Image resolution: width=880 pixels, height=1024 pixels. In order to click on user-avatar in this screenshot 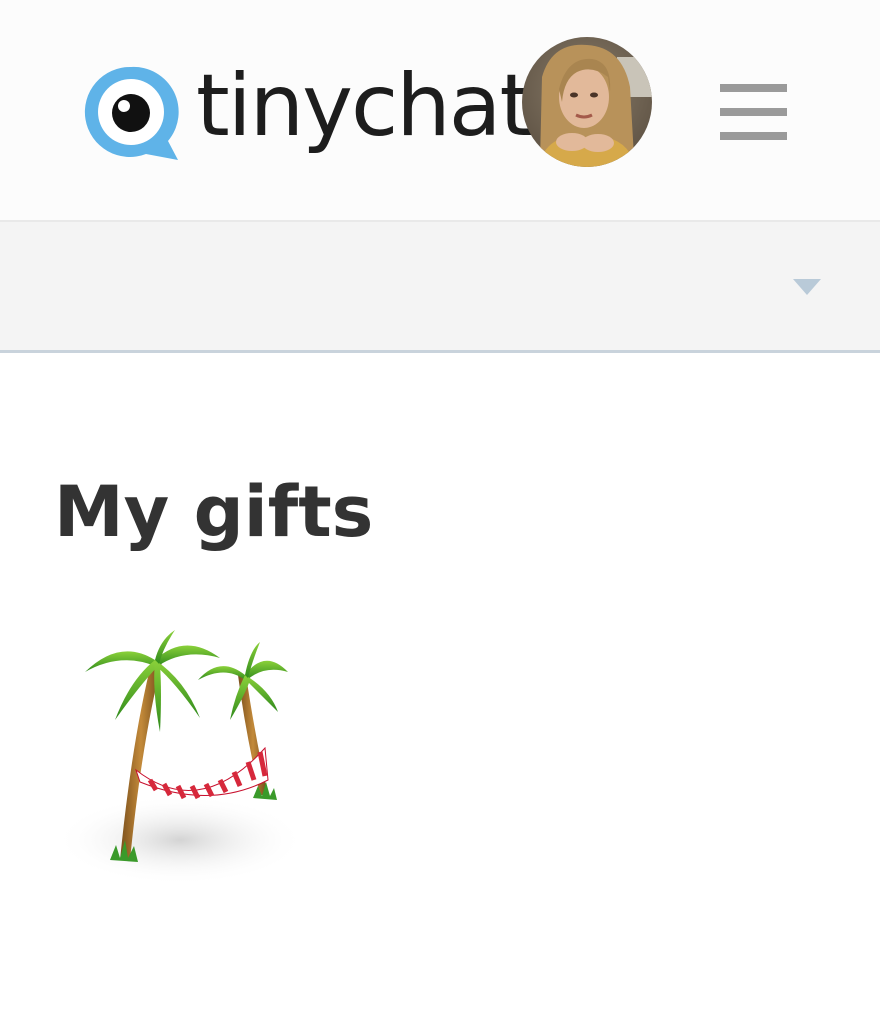, I will do `click(587, 102)`.